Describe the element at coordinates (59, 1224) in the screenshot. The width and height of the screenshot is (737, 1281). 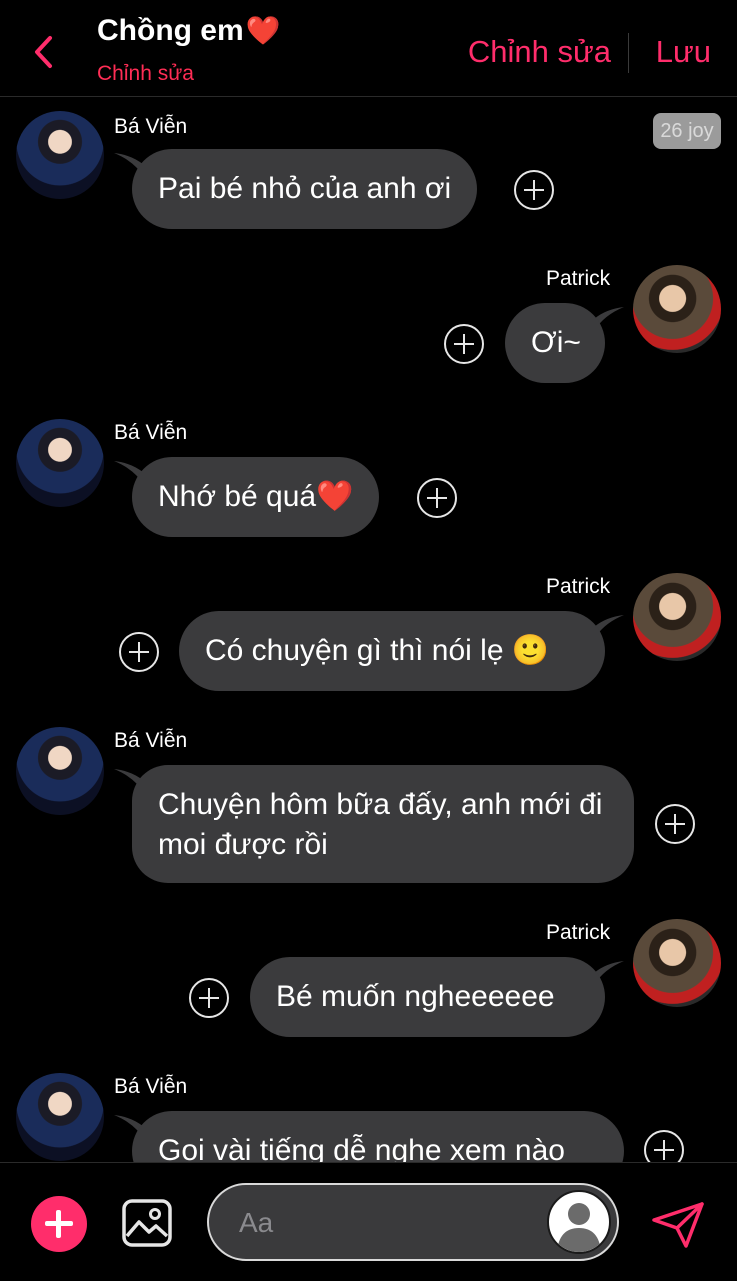
I see `add-attachment-button` at that location.